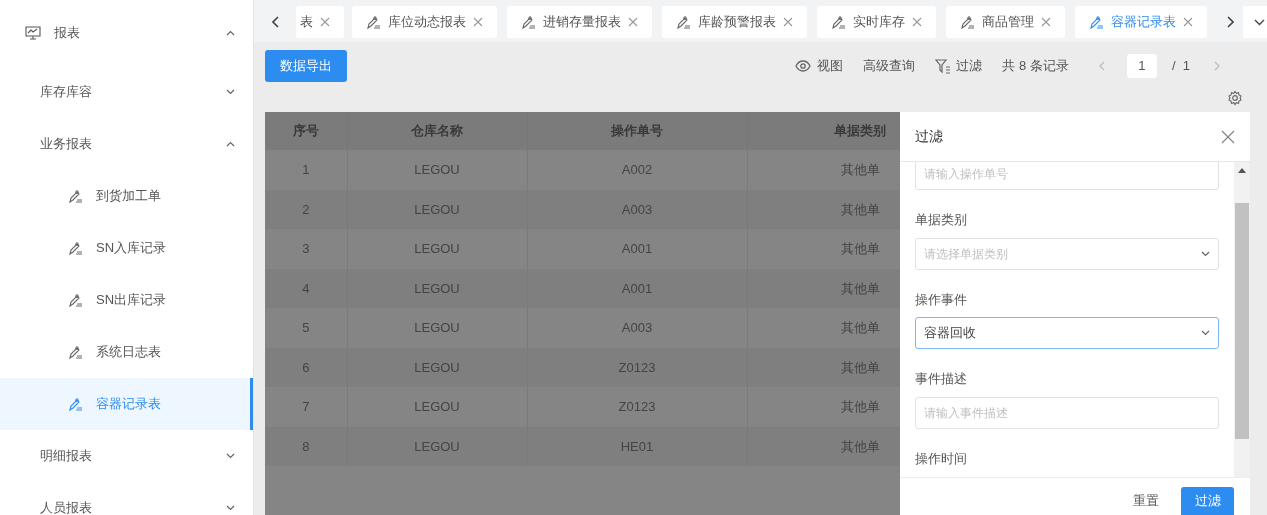  I want to click on monitor-icon, so click(33, 33).